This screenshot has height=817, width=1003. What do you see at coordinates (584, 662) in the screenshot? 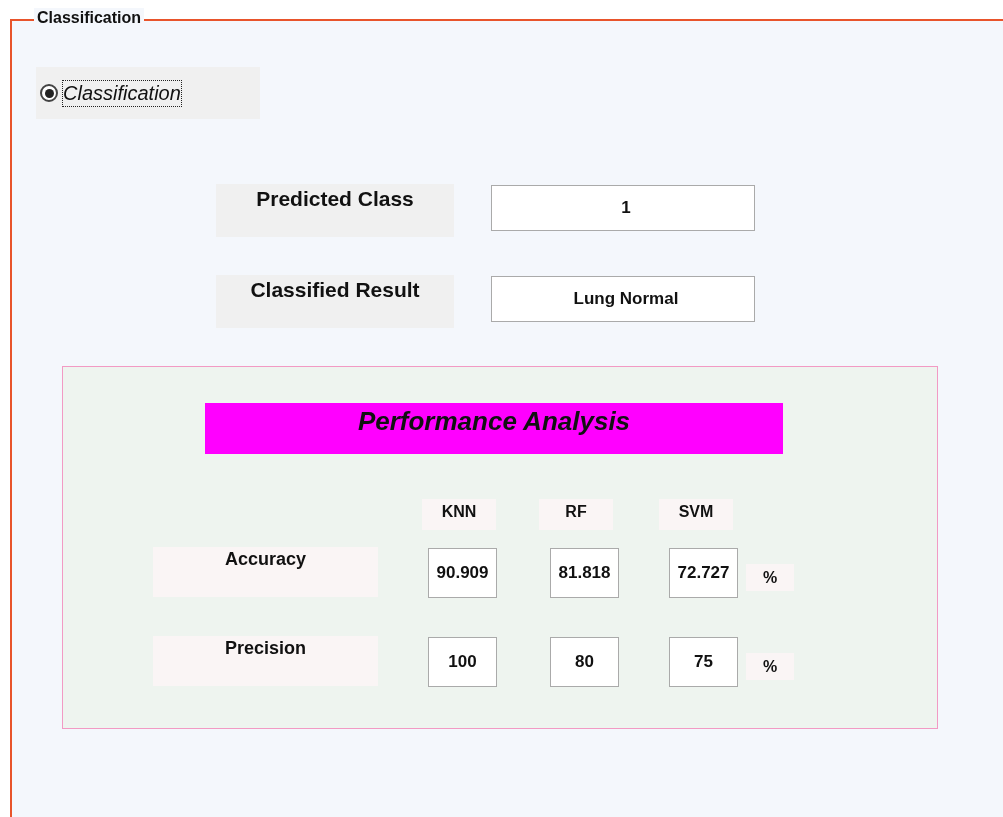
I see `metric-field: 80` at bounding box center [584, 662].